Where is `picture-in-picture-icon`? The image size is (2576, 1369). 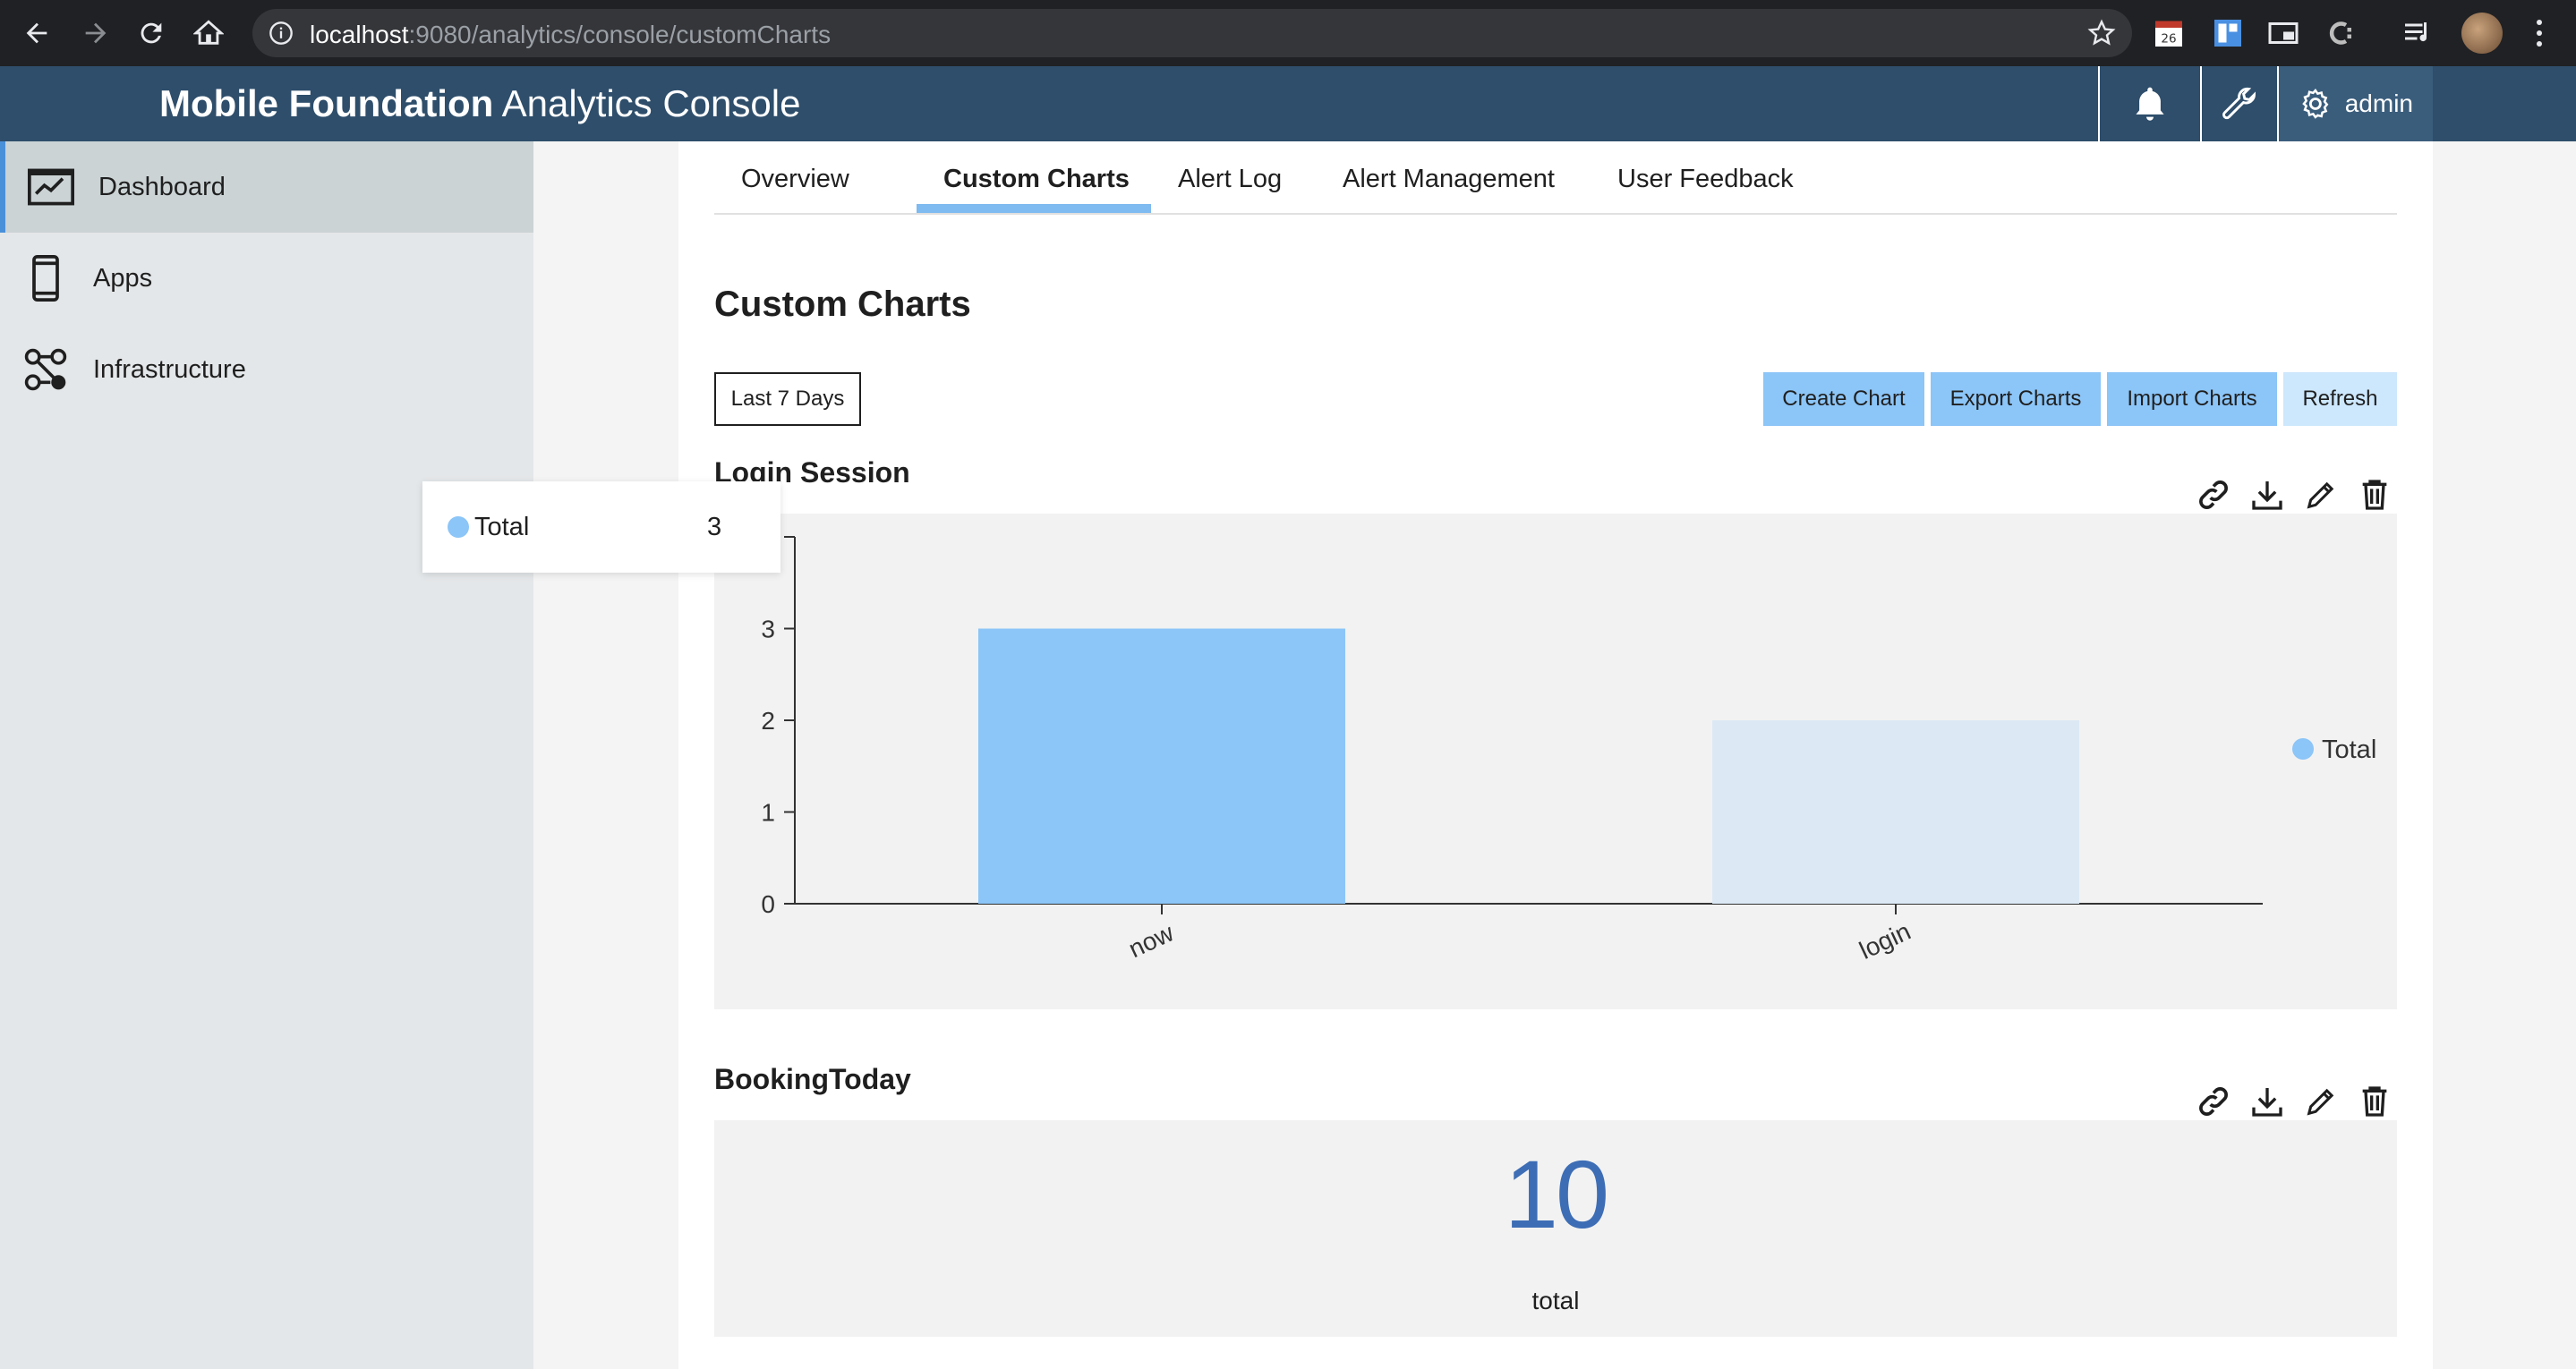
picture-in-picture-icon is located at coordinates (2283, 33).